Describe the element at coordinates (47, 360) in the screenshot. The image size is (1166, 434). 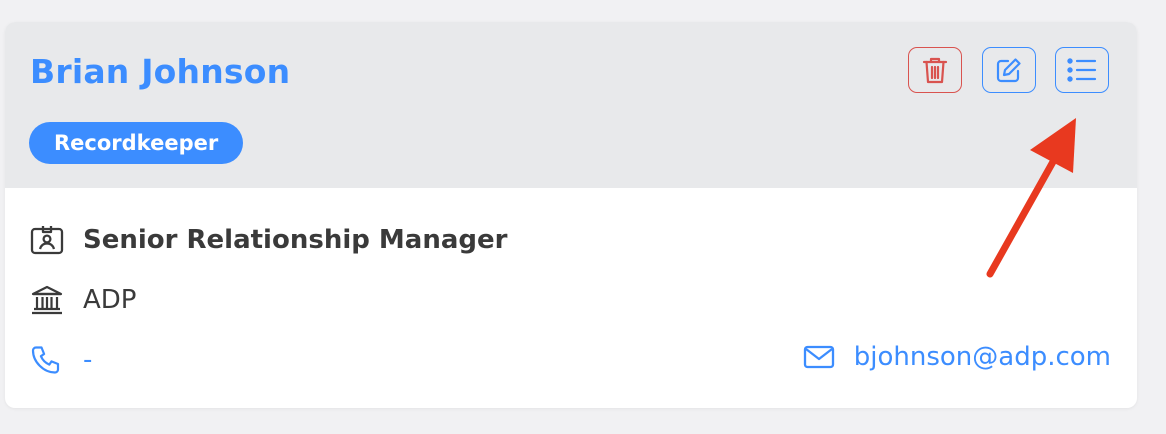
I see `phone-icon` at that location.